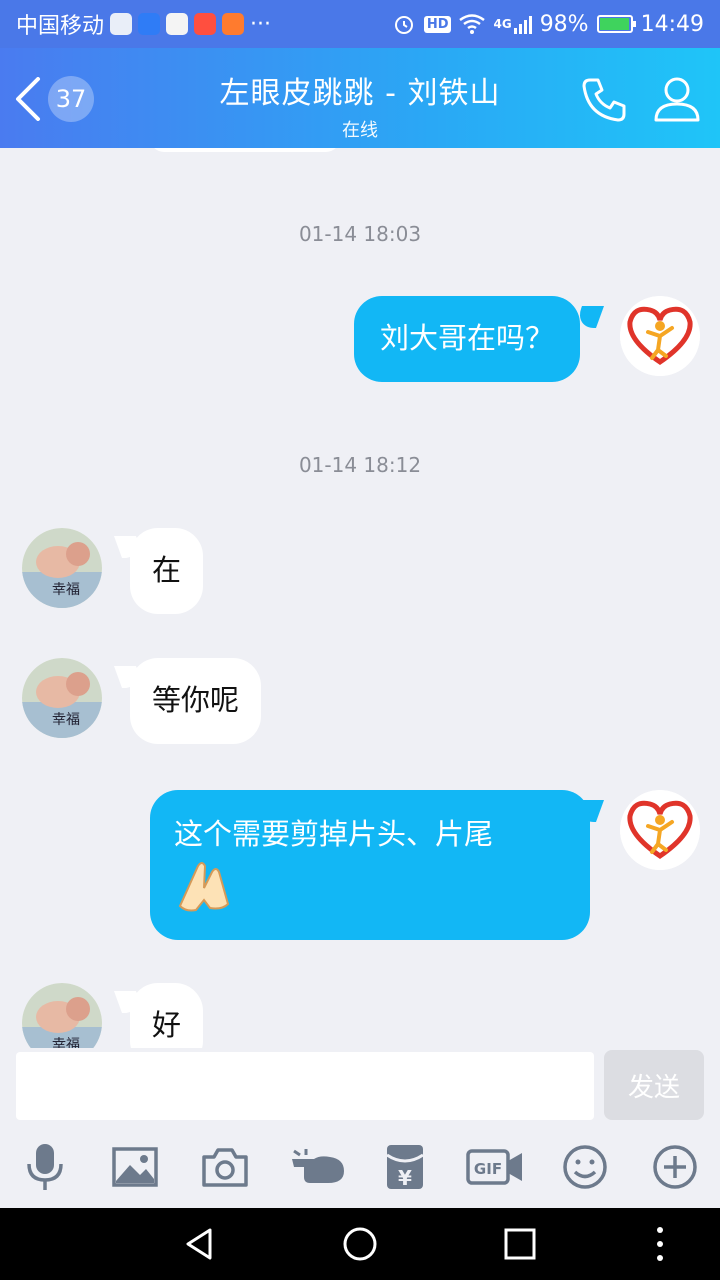  Describe the element at coordinates (502, 24) in the screenshot. I see `network-type: 4G` at that location.